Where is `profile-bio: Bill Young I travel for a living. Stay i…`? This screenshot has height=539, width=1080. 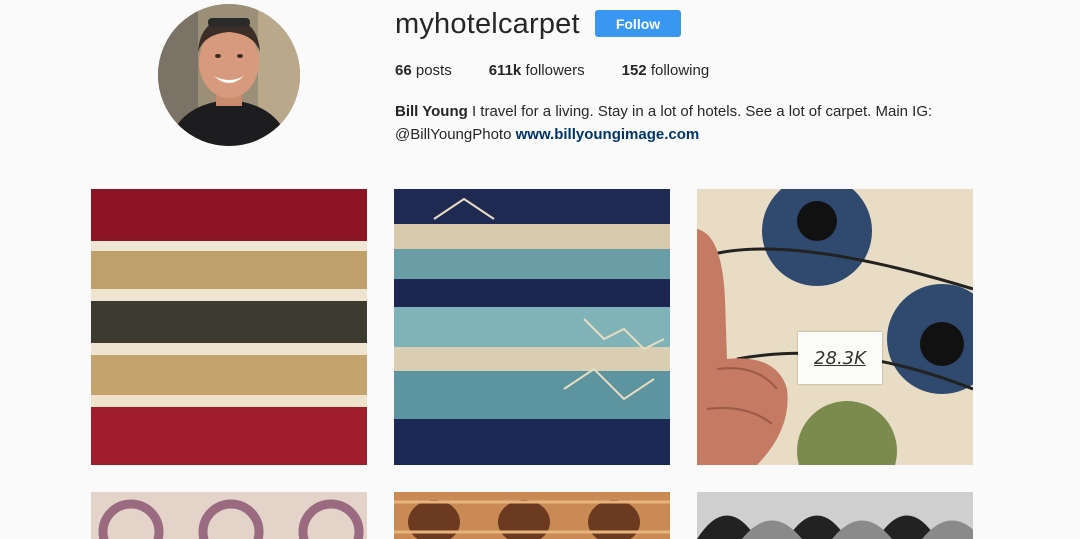 profile-bio: Bill Young I travel for a living. Stay i… is located at coordinates (675, 123).